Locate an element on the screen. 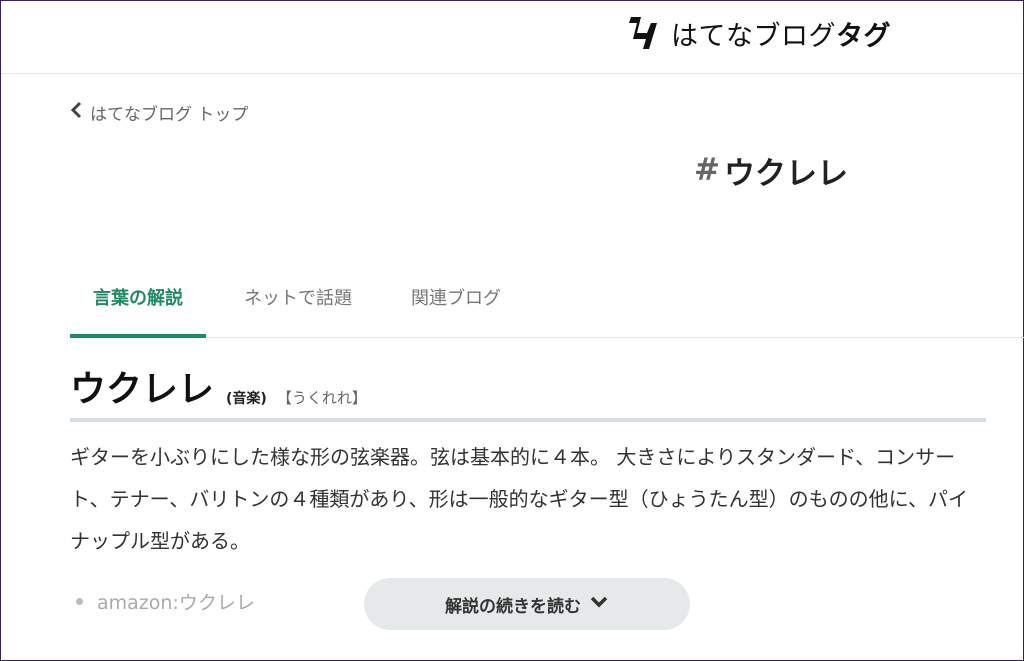  tab-bar: 言葉の解説 ネットで話題 関連ブログ is located at coordinates (547, 307).